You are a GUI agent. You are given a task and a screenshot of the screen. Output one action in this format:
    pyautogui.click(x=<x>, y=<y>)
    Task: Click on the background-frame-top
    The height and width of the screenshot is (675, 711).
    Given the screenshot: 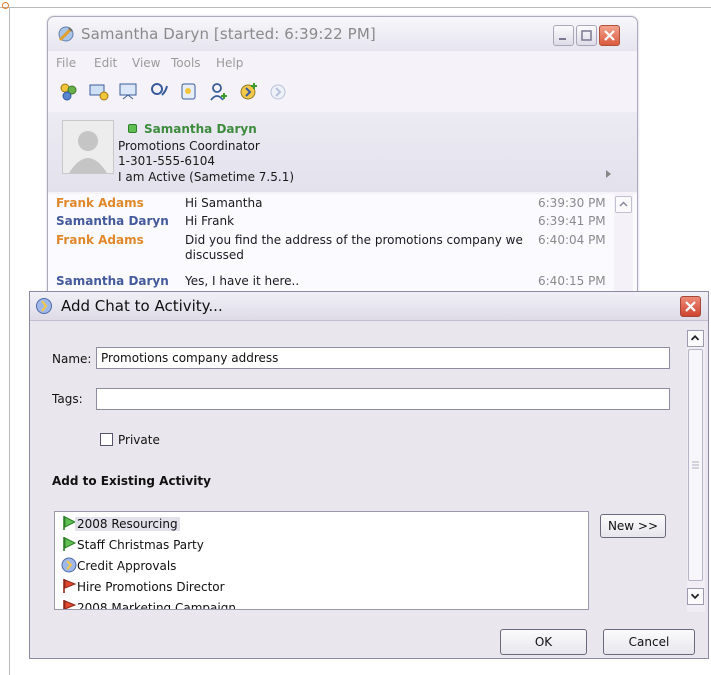 What is the action you would take?
    pyautogui.click(x=355, y=7)
    